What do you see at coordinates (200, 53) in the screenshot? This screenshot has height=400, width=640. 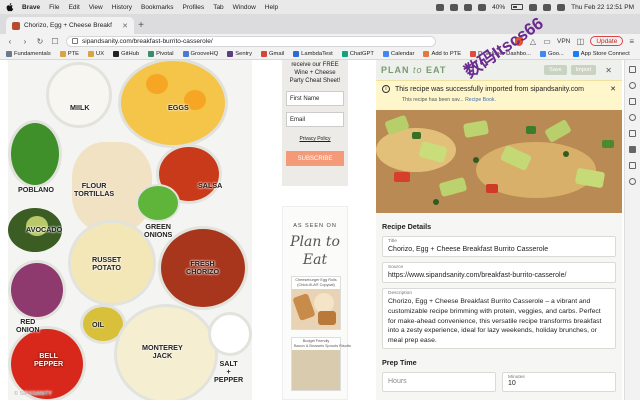 I see `bookmark-item: GrooveHQ` at bounding box center [200, 53].